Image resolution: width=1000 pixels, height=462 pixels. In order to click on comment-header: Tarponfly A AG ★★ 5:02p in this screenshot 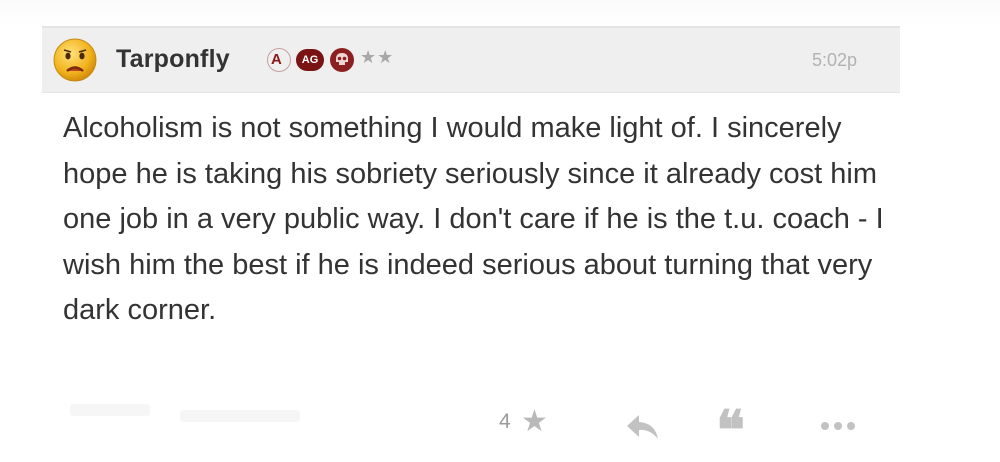, I will do `click(471, 60)`.